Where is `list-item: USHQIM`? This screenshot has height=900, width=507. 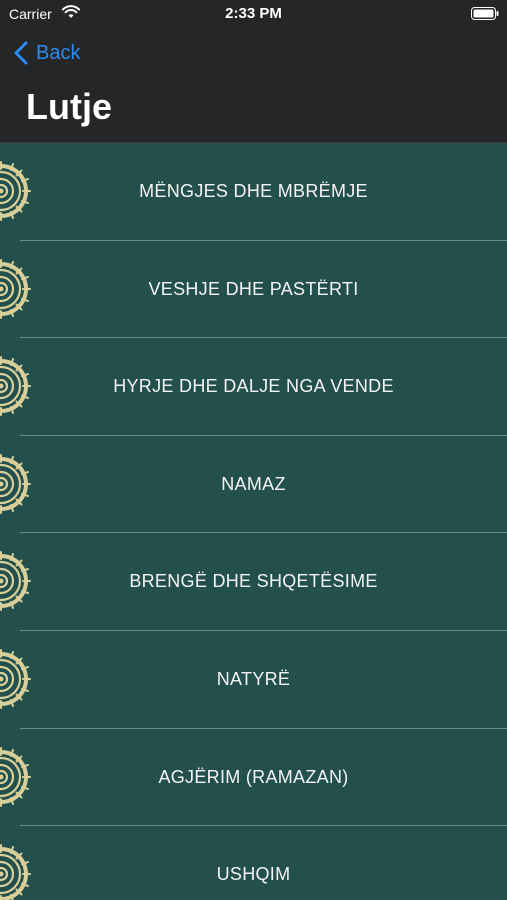
list-item: USHQIM is located at coordinates (253, 863).